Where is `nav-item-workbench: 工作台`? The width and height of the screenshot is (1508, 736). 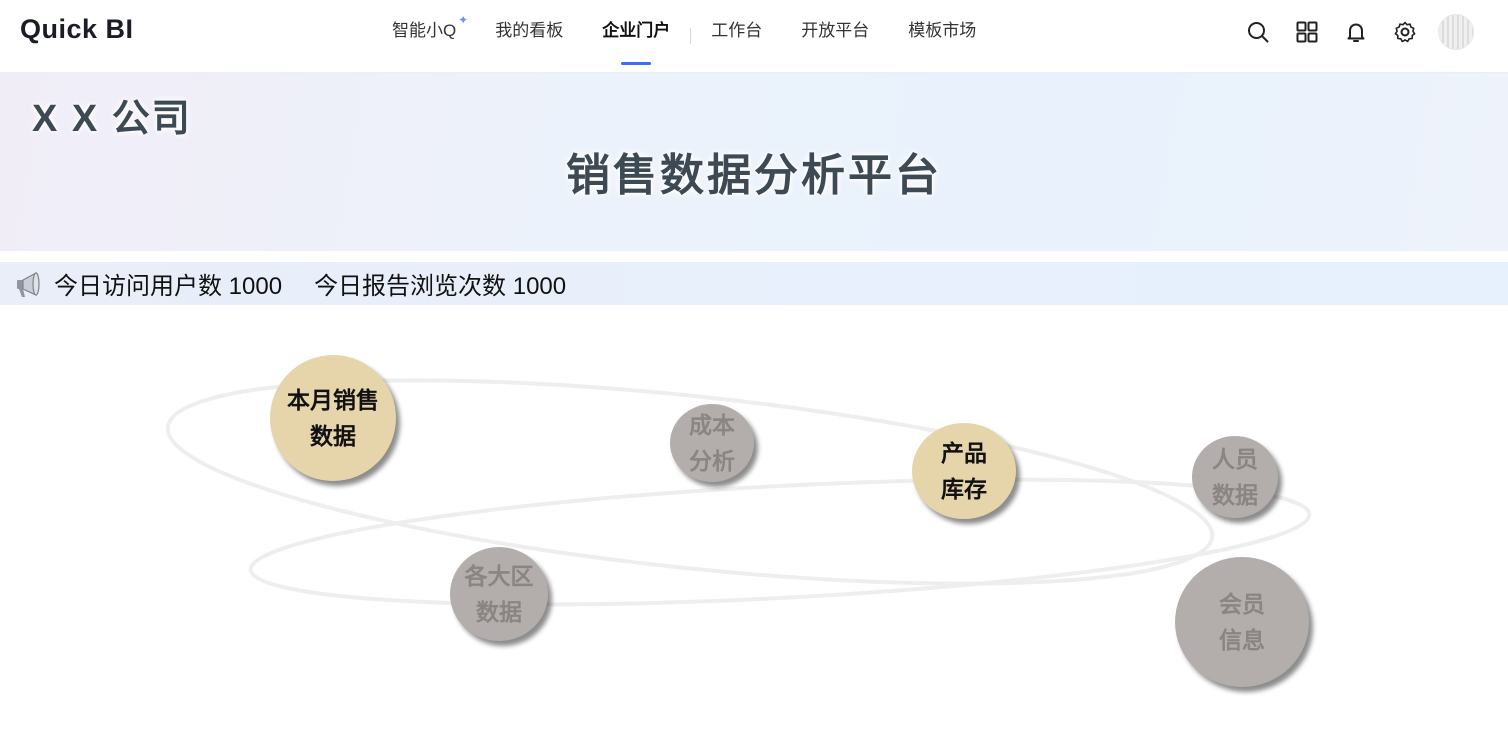
nav-item-workbench: 工作台 is located at coordinates (736, 36).